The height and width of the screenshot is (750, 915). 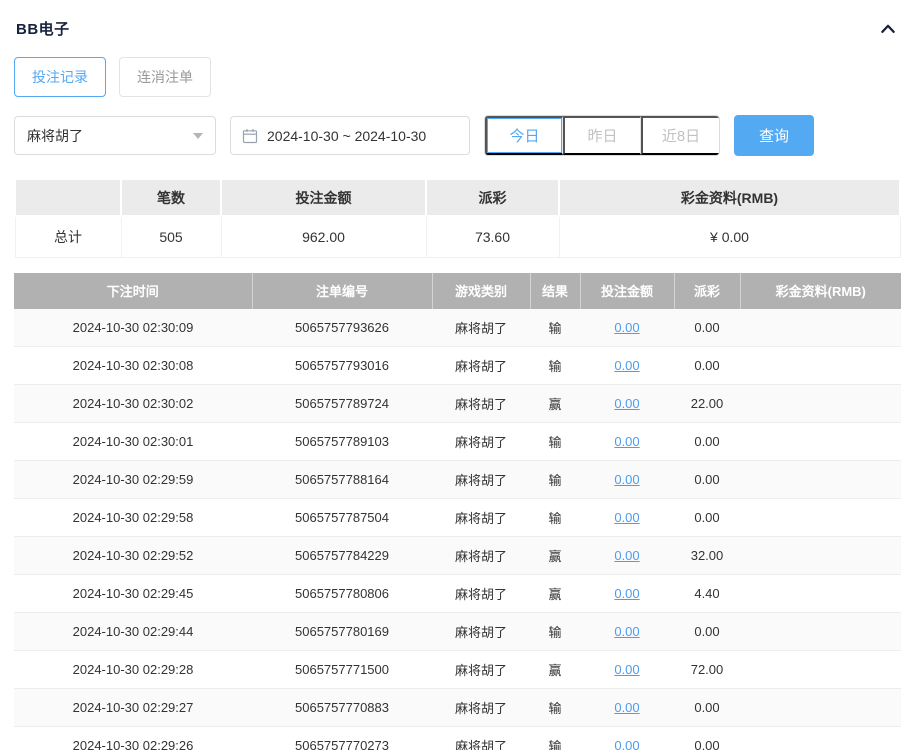 I want to click on bet-number-cell: 5065757793626, so click(x=342, y=327).